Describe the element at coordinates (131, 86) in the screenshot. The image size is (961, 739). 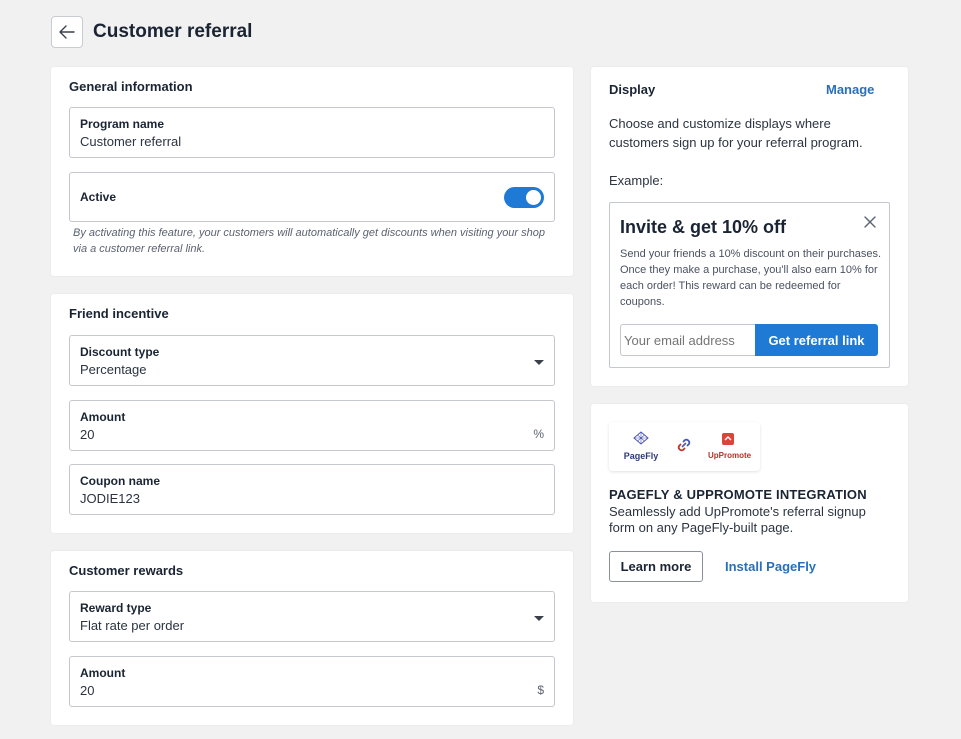
I see `general-information-title: General information` at that location.